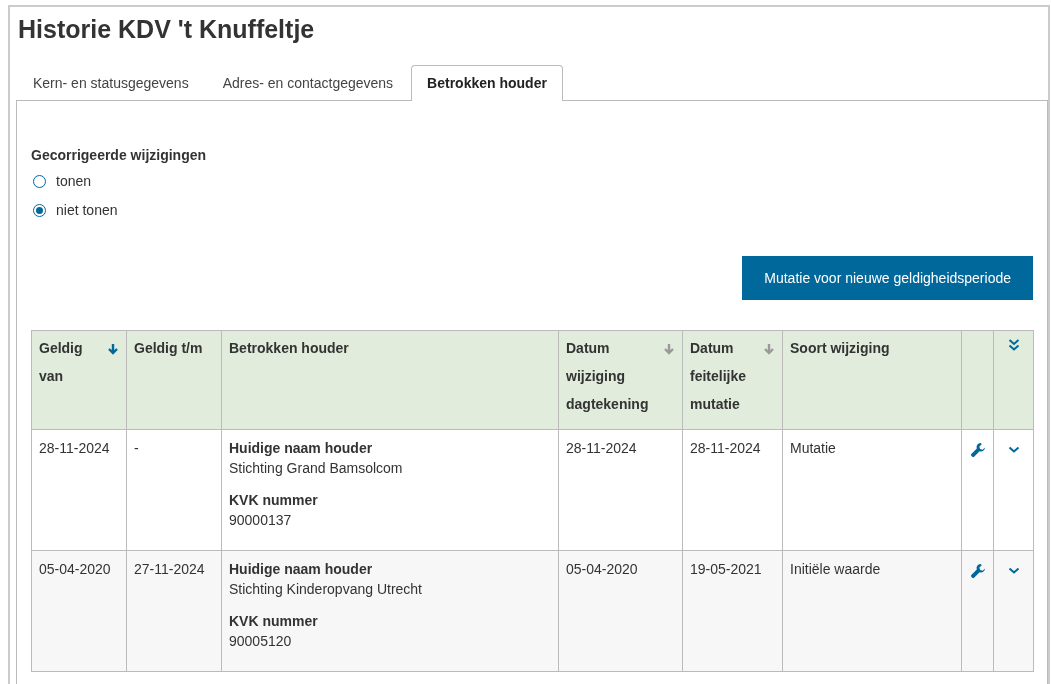 The image size is (1052, 684). Describe the element at coordinates (261, 520) in the screenshot. I see `field-value: 90000137` at that location.